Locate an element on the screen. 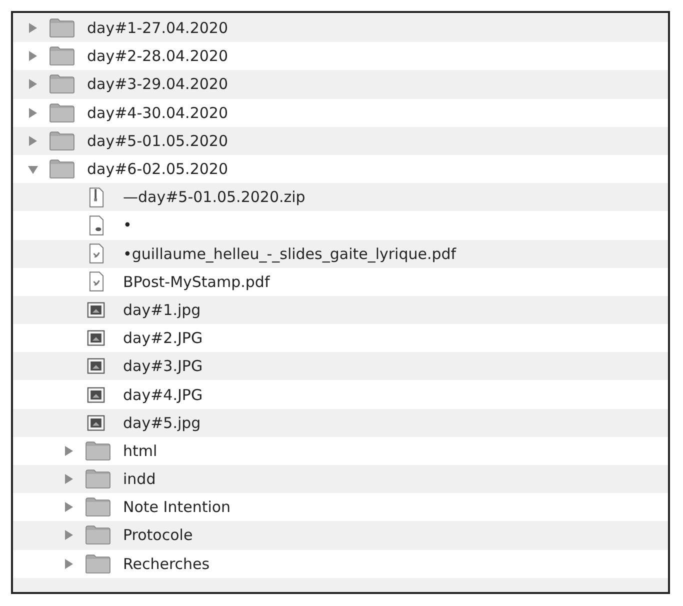 This screenshot has width=683, height=606. item-name: day#5-01.05.2020 is located at coordinates (157, 141).